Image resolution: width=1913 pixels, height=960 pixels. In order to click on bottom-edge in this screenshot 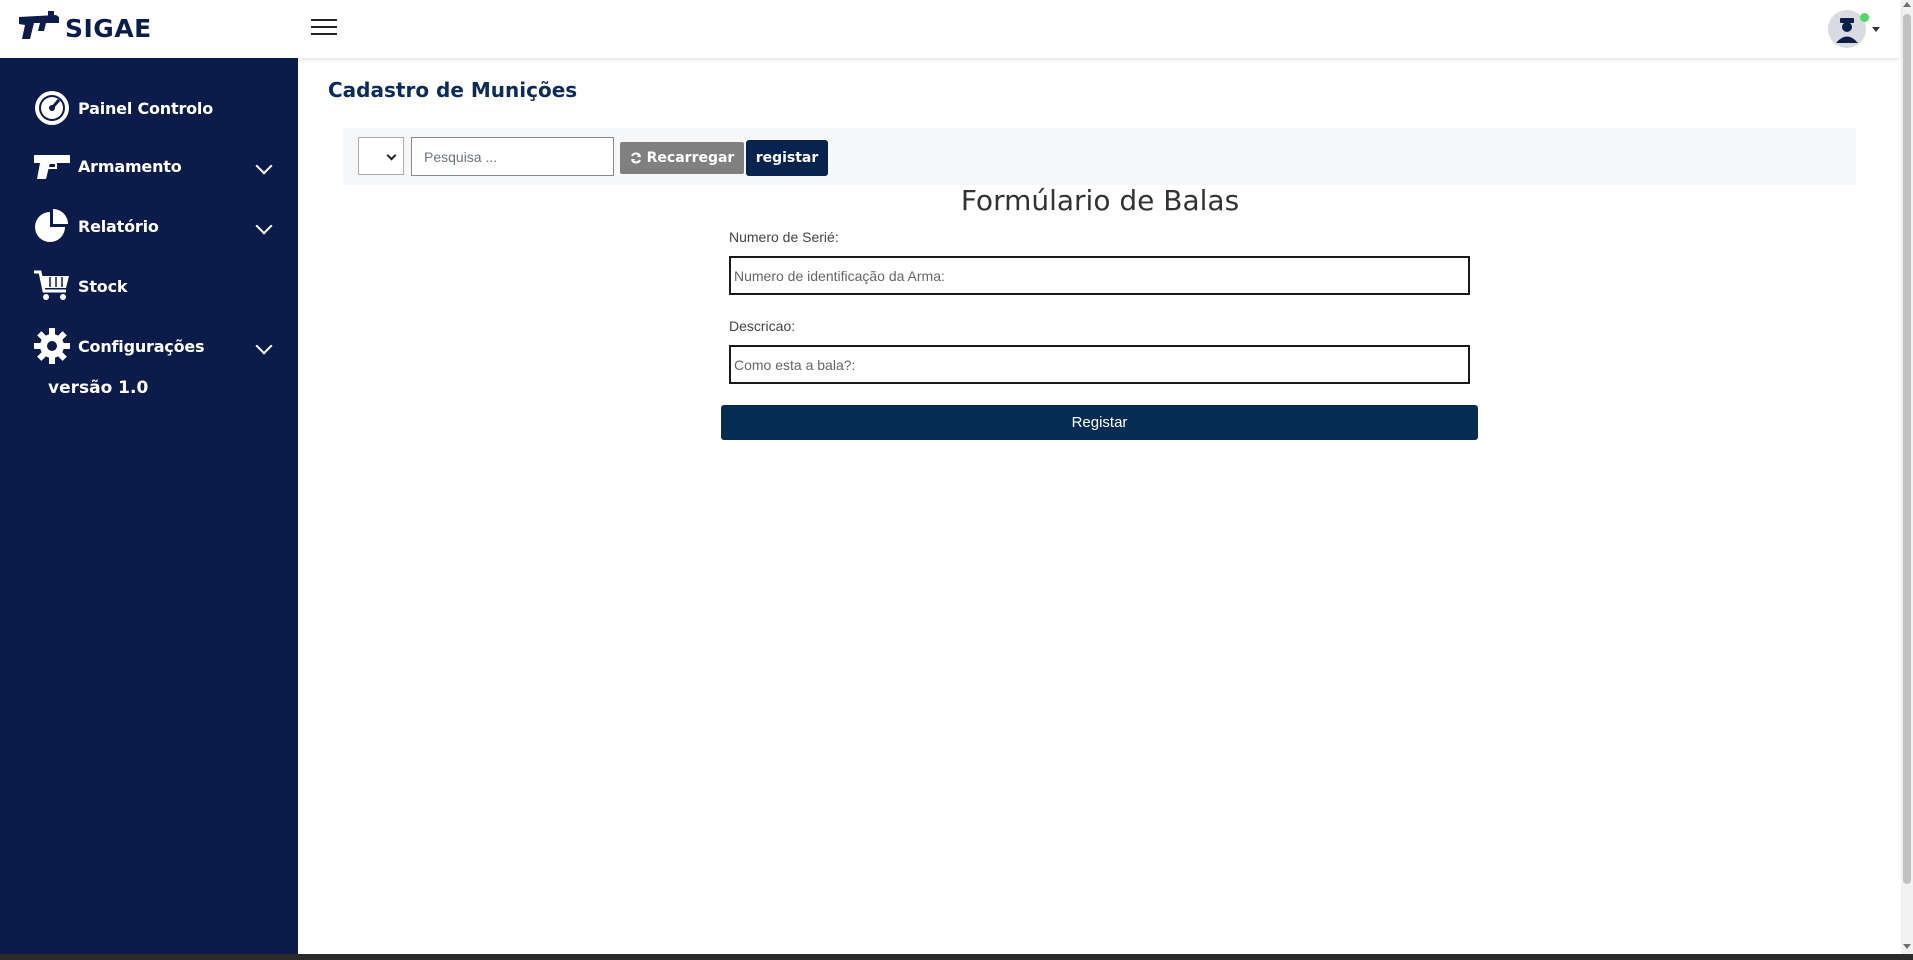, I will do `click(956, 957)`.